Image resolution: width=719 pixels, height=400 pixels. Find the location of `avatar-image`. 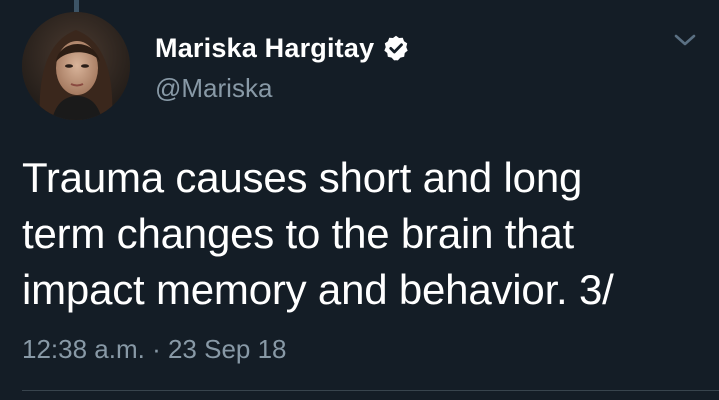

avatar-image is located at coordinates (76, 66).